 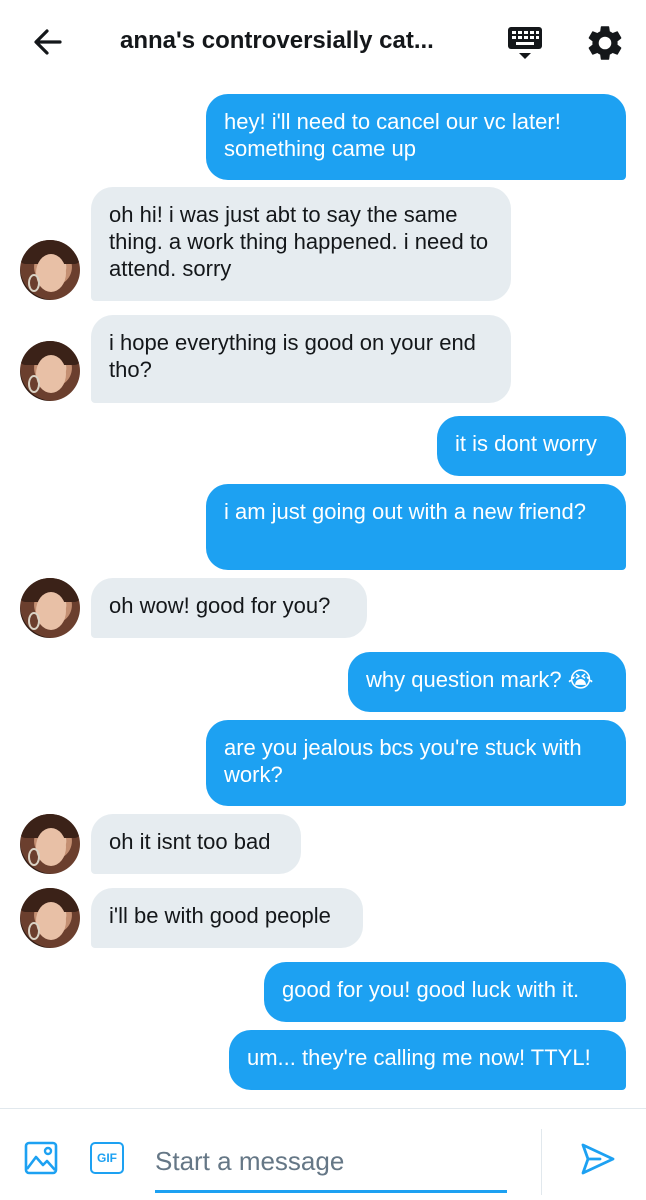 I want to click on send-icon, so click(x=598, y=1159).